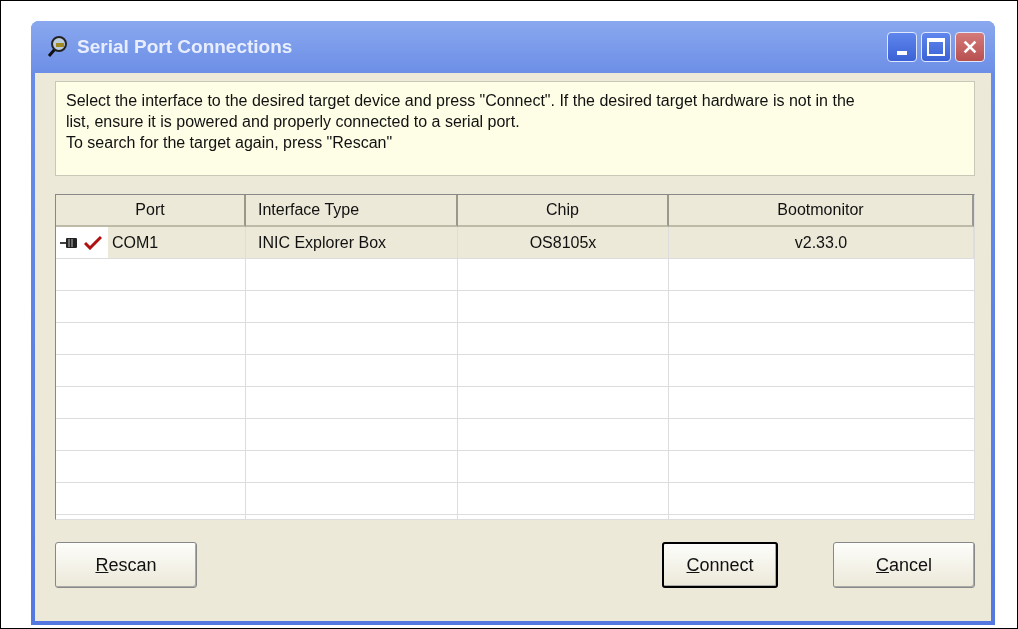 The image size is (1018, 629). Describe the element at coordinates (563, 211) in the screenshot. I see `column-header: Chip` at that location.